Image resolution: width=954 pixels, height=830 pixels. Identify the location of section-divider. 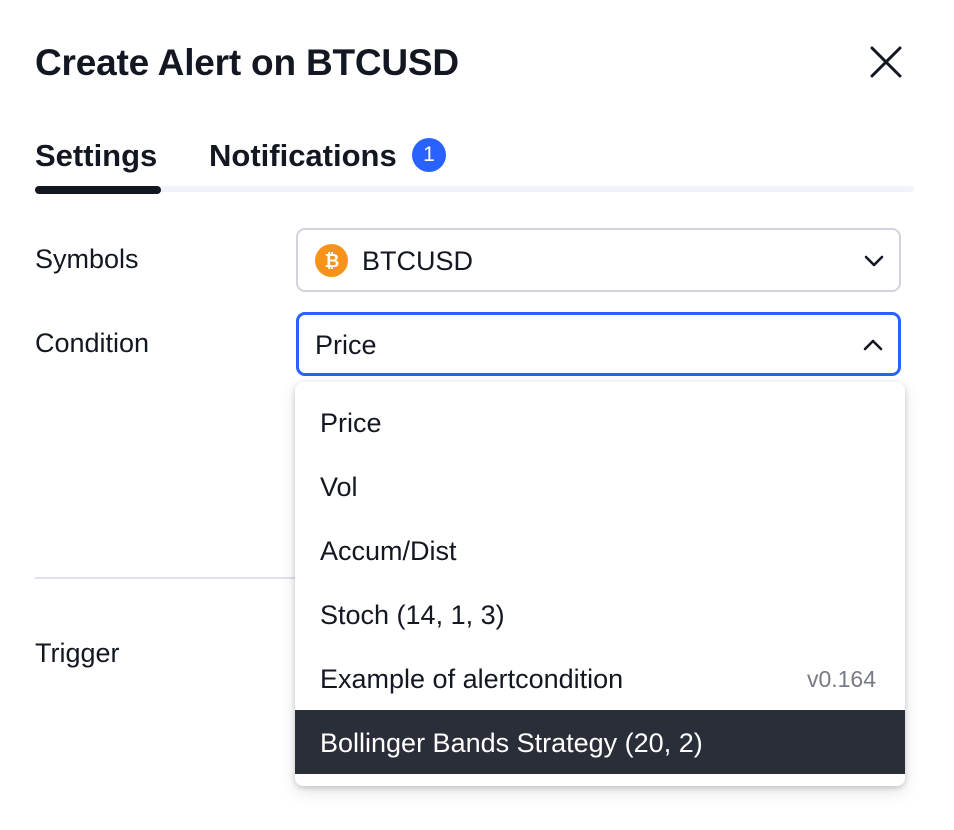
(166, 578).